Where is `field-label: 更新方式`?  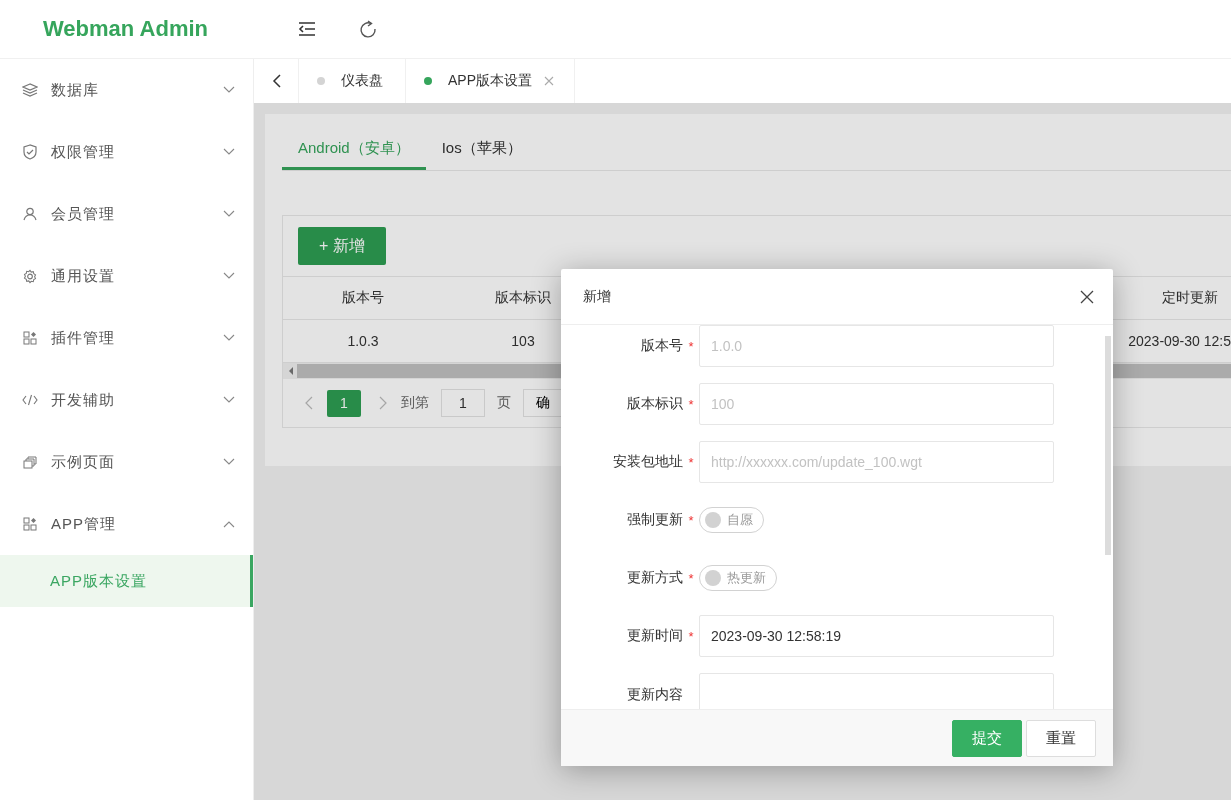 field-label: 更新方式 is located at coordinates (655, 577).